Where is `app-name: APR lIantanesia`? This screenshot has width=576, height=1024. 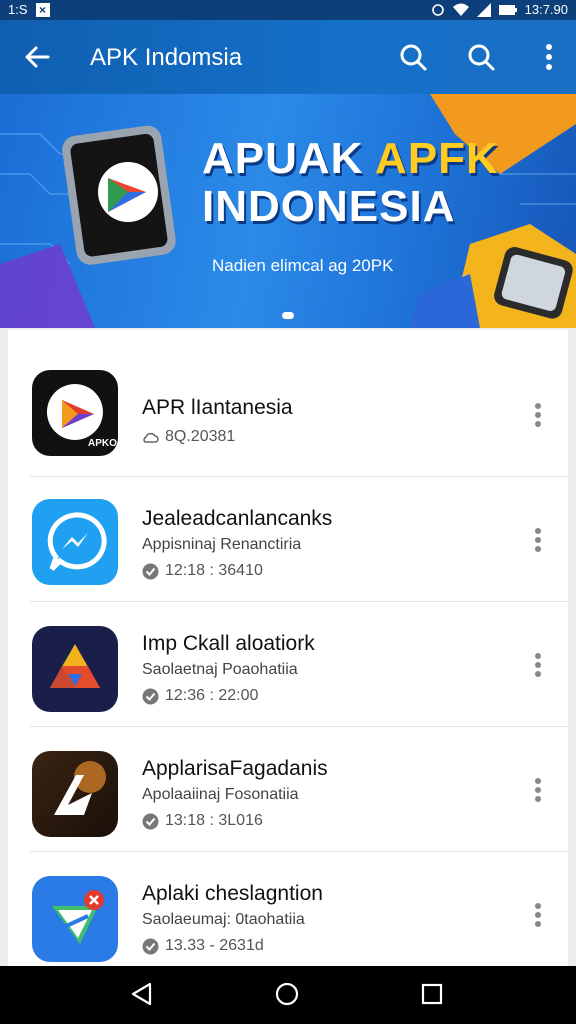
app-name: APR lIantanesia is located at coordinates (217, 407).